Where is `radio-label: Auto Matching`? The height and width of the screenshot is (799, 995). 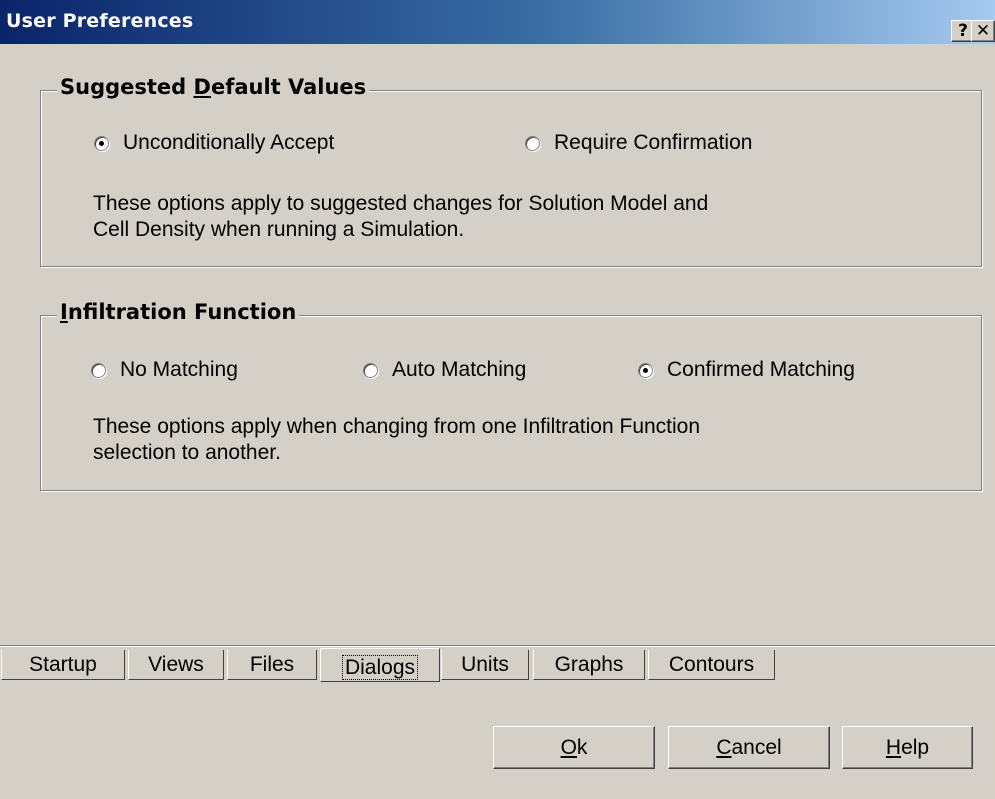 radio-label: Auto Matching is located at coordinates (459, 369).